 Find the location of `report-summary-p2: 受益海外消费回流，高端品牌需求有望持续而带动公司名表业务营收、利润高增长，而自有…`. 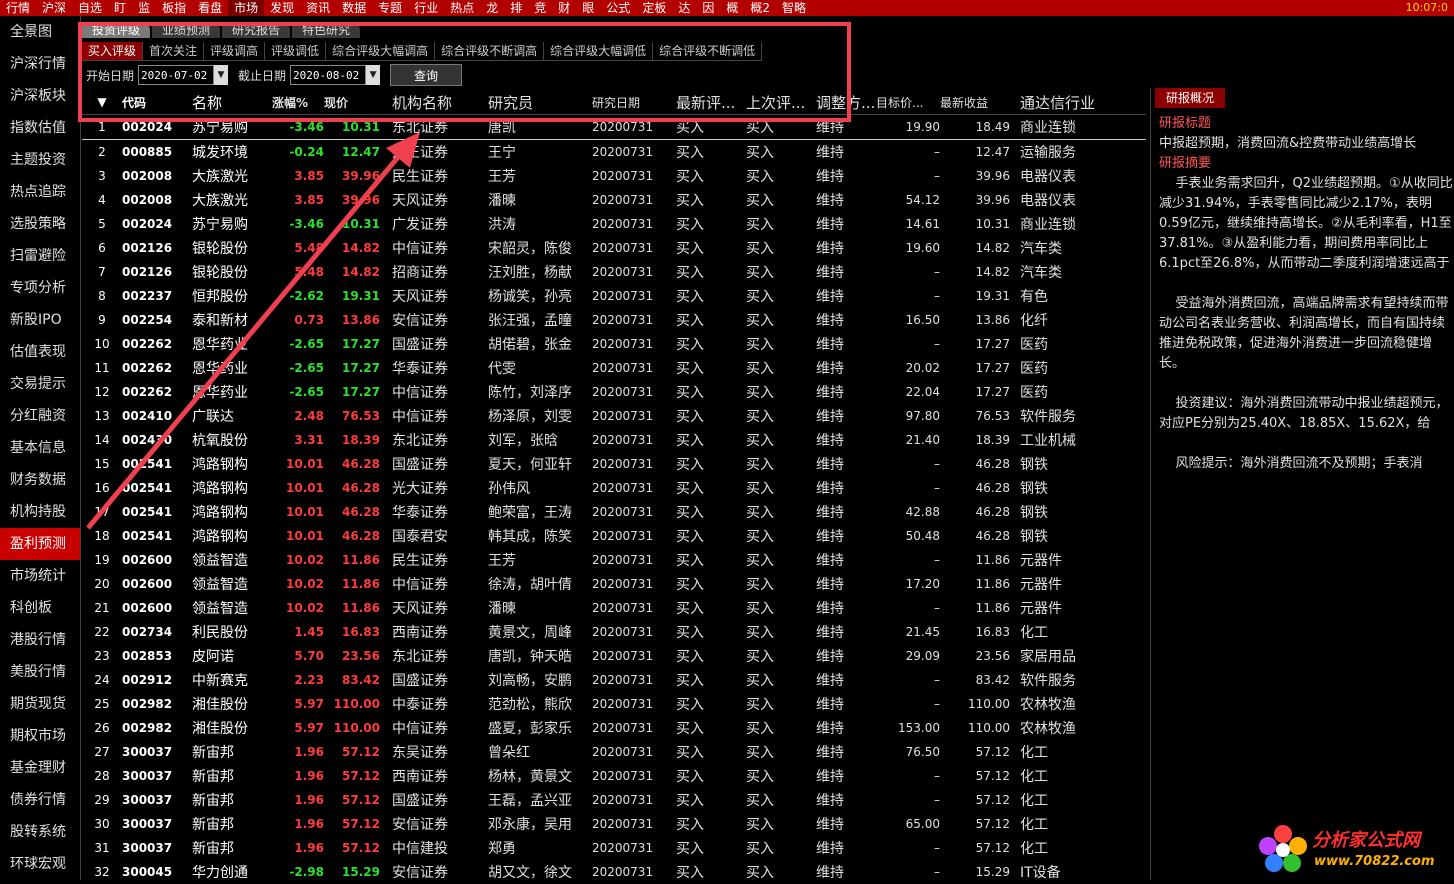

report-summary-p2: 受益海外消费回流，高端品牌需求有望持续而带动公司名表业务营收、利润高增长，而自有… is located at coordinates (1304, 333).